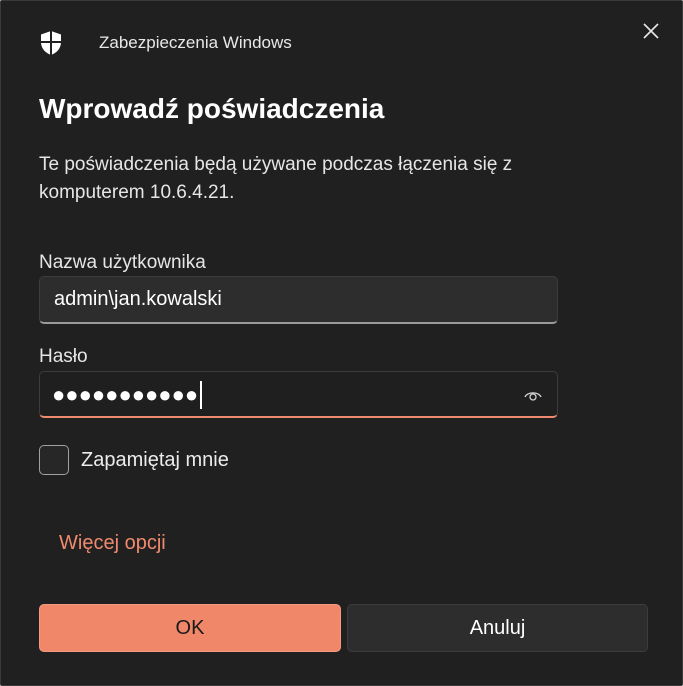 The height and width of the screenshot is (686, 683). Describe the element at coordinates (190, 628) in the screenshot. I see `ok-button: OK` at that location.